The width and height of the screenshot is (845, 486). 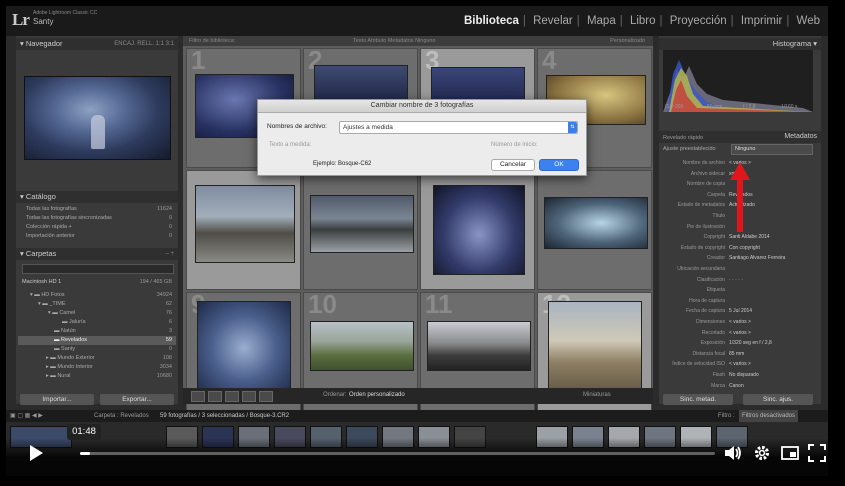 I want to click on sort-order-select: Orden personalizado, so click(x=377, y=395).